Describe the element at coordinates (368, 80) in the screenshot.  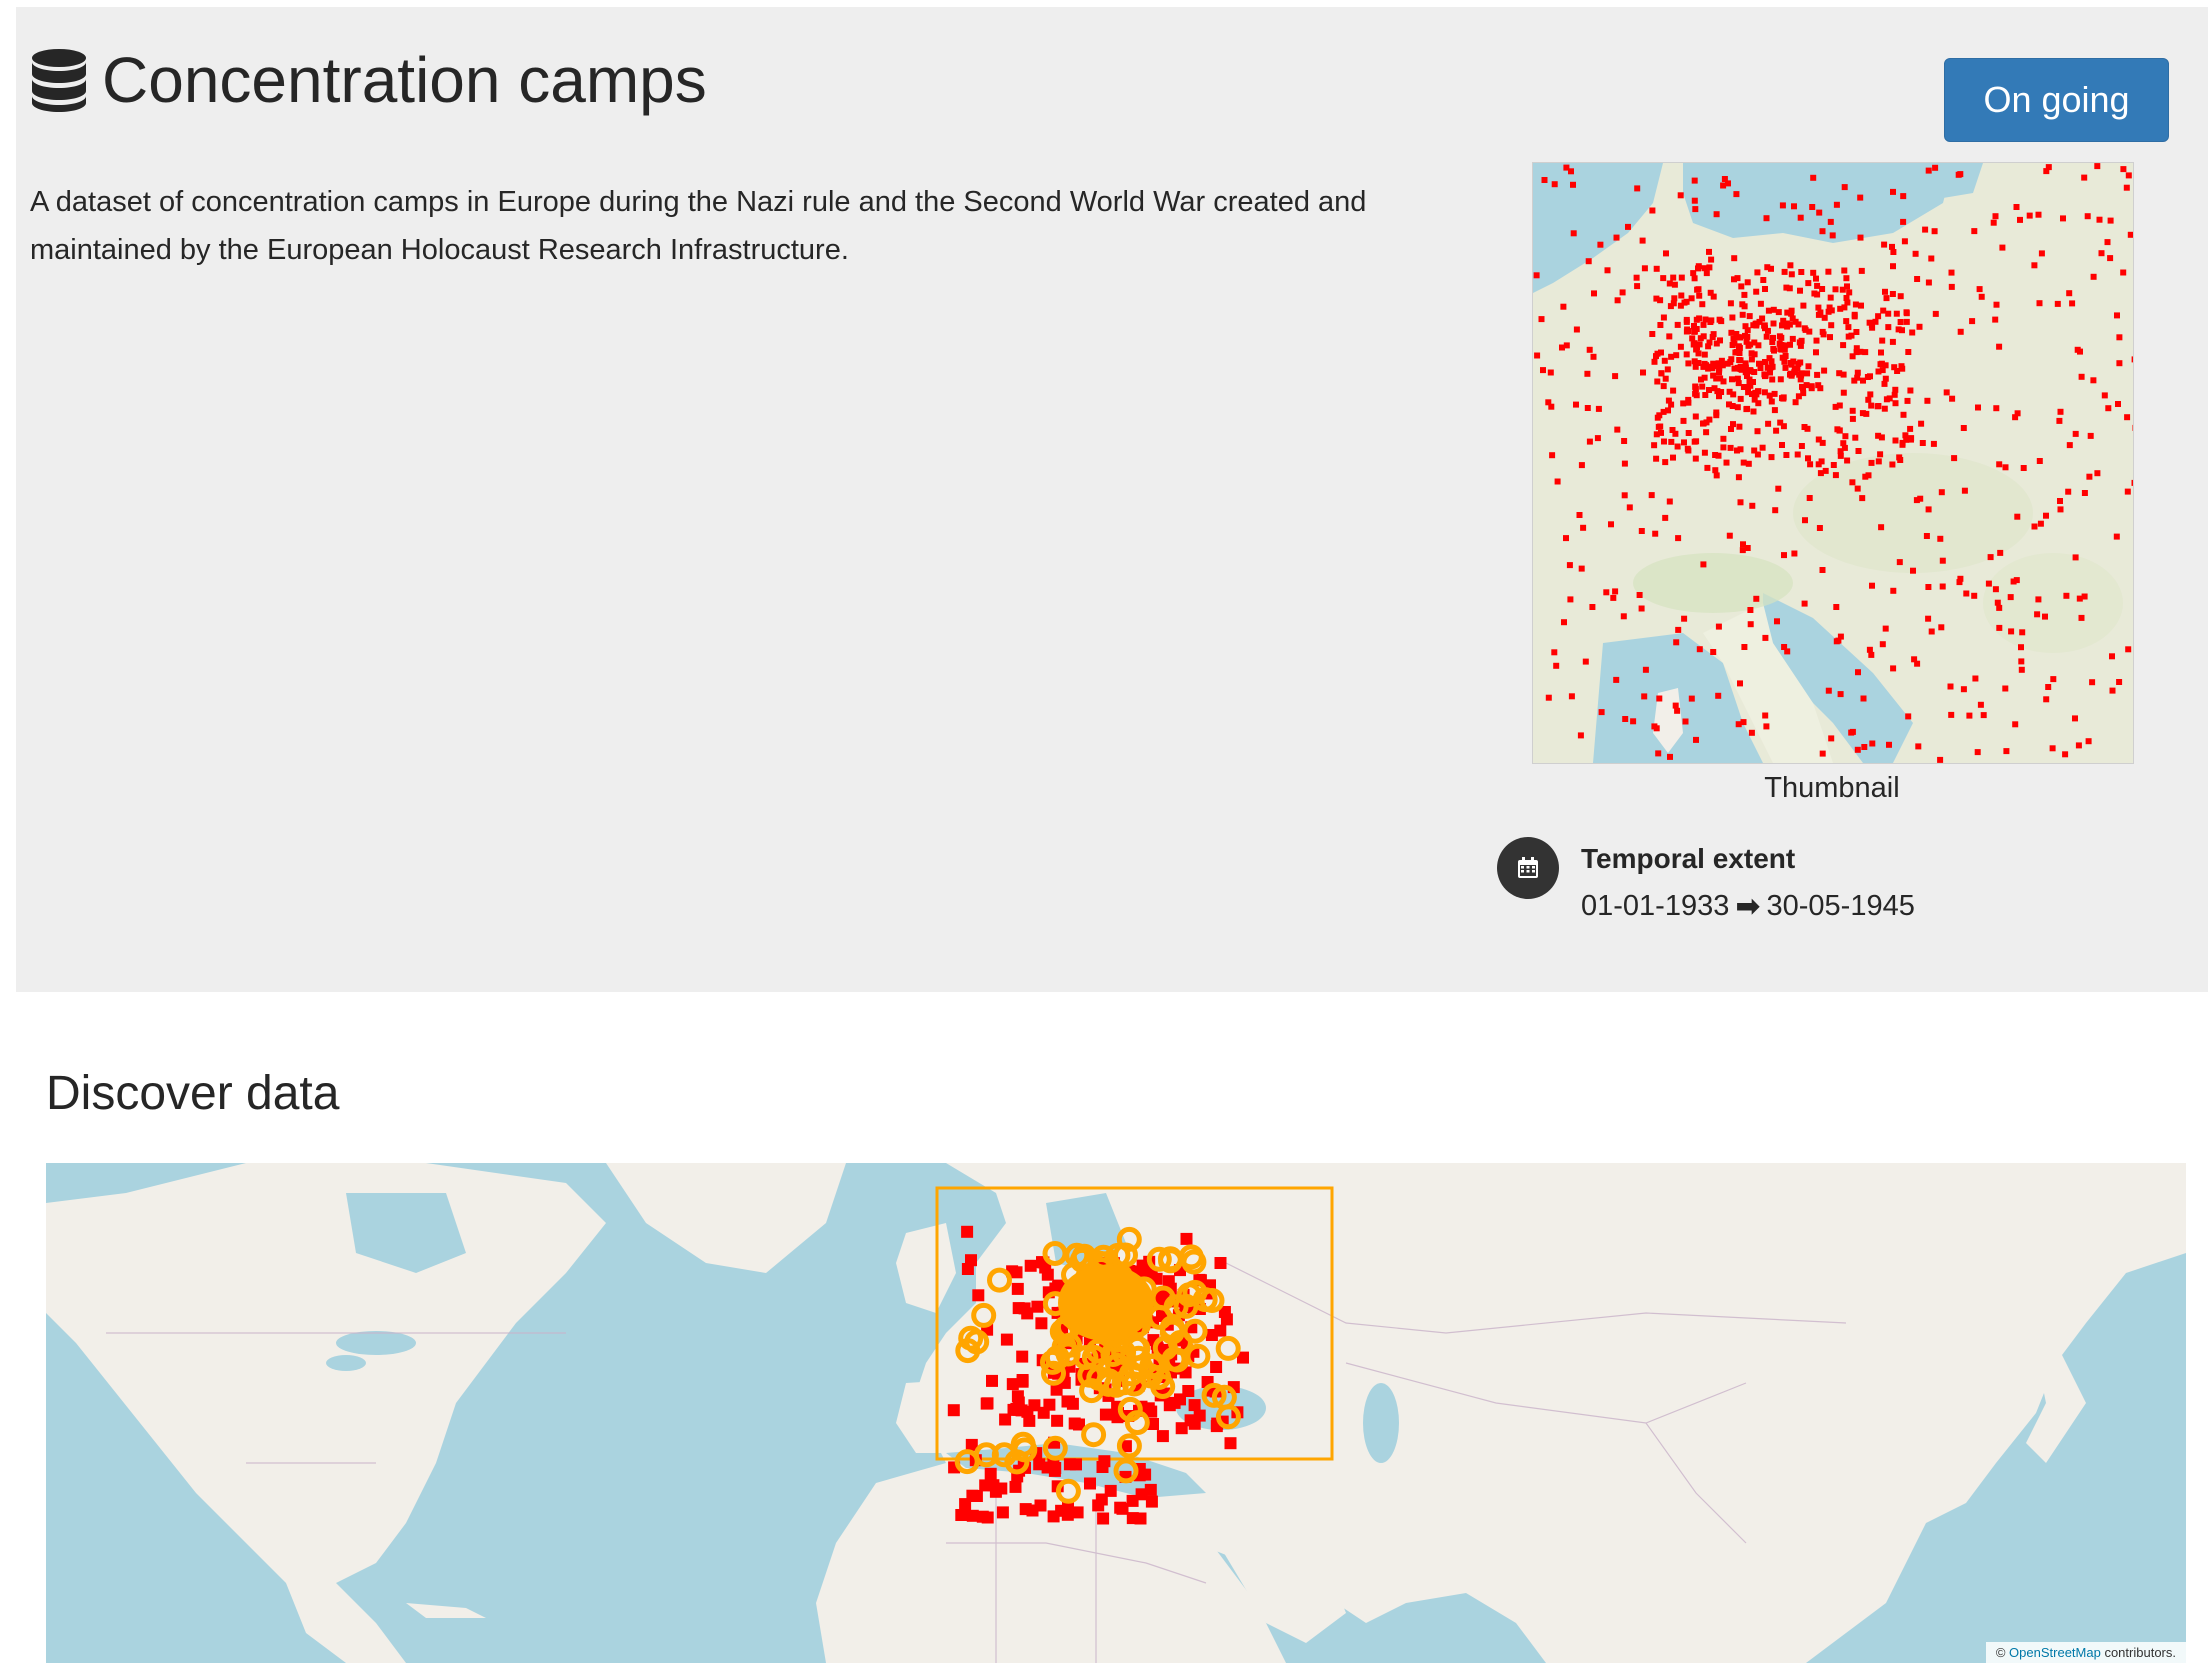
I see `title-row: Concentration camps` at that location.